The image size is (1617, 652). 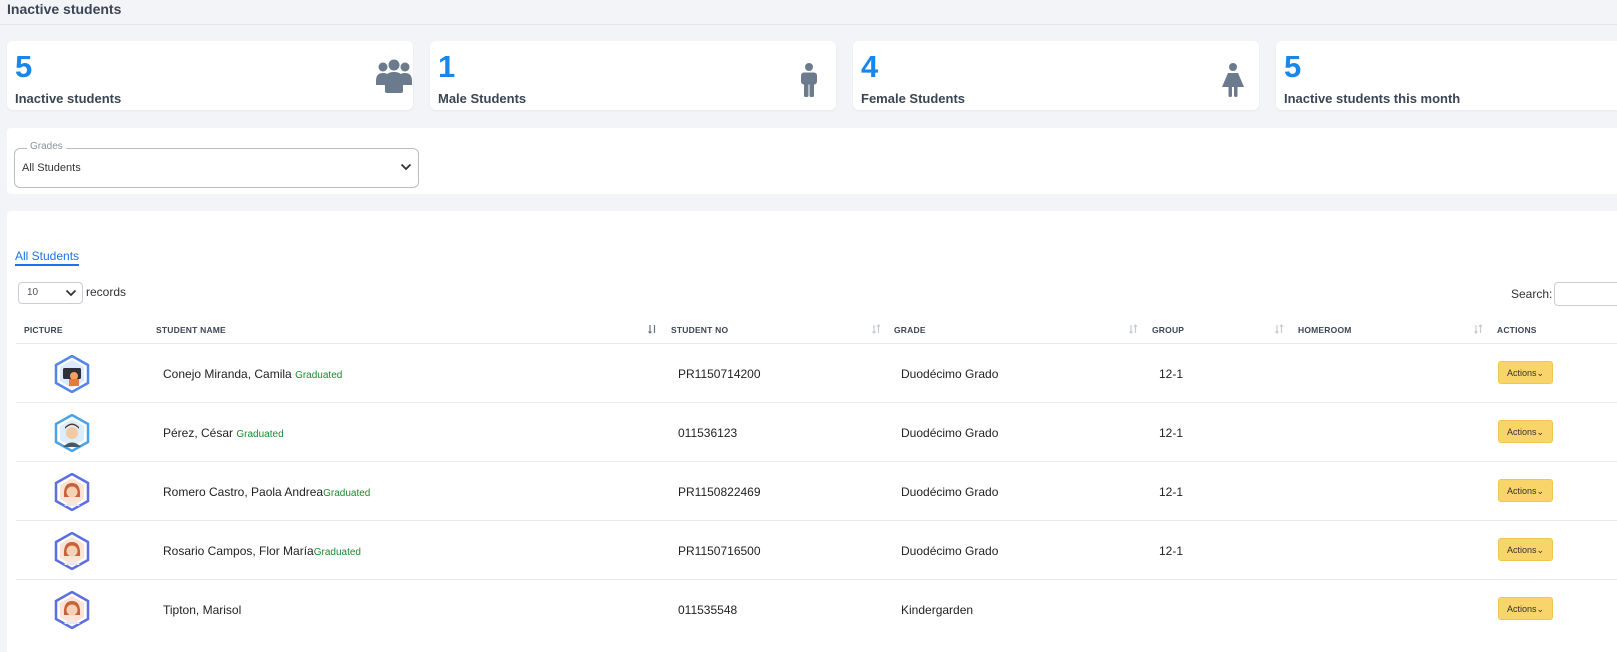 What do you see at coordinates (482, 98) in the screenshot?
I see `stat-label: Male Students` at bounding box center [482, 98].